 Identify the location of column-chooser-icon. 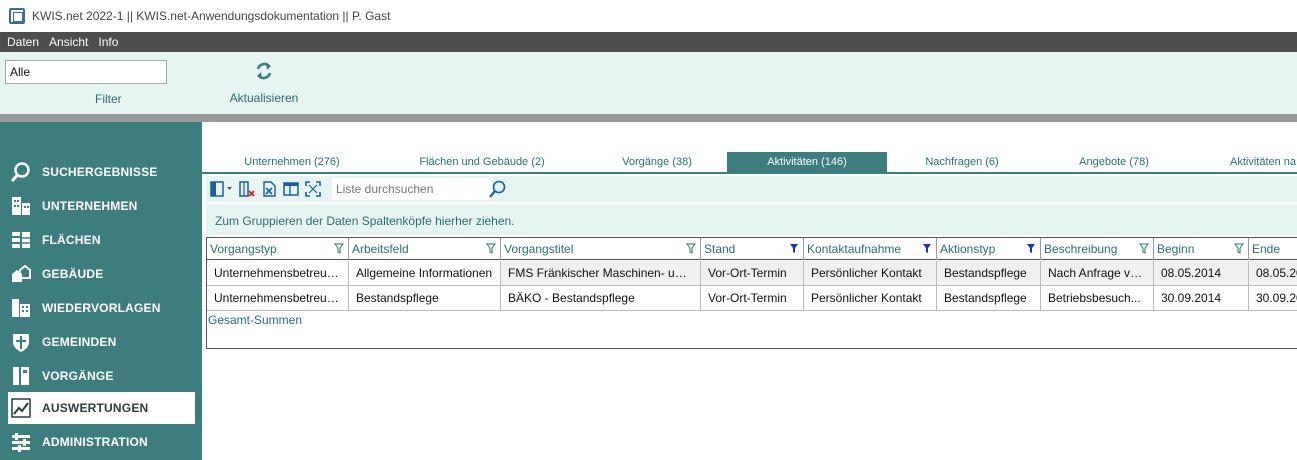
(222, 189).